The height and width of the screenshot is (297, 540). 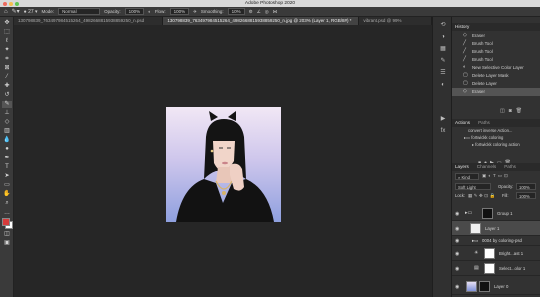 What do you see at coordinates (275, 12) in the screenshot?
I see `symmetry-icon: ⋈` at bounding box center [275, 12].